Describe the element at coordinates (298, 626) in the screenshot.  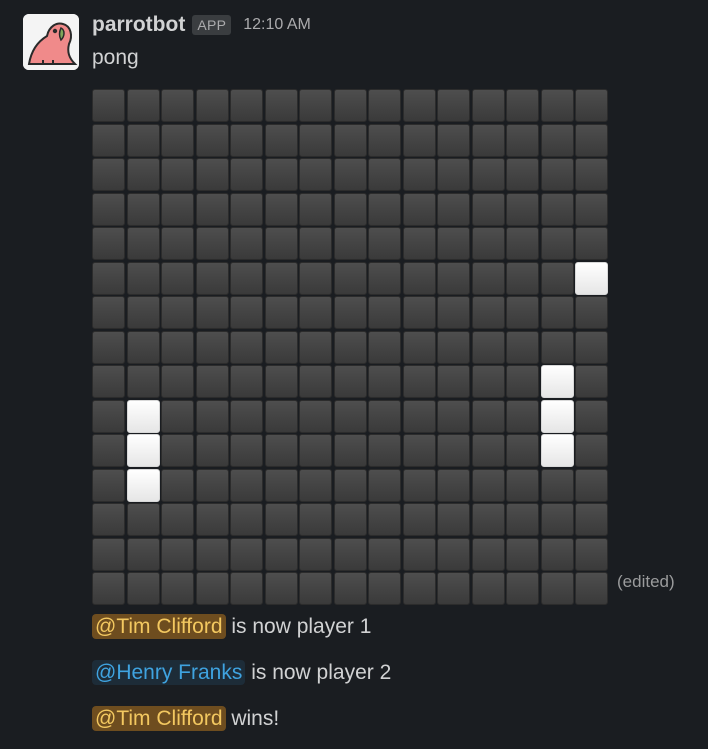
I see `event-text: is now player 1` at that location.